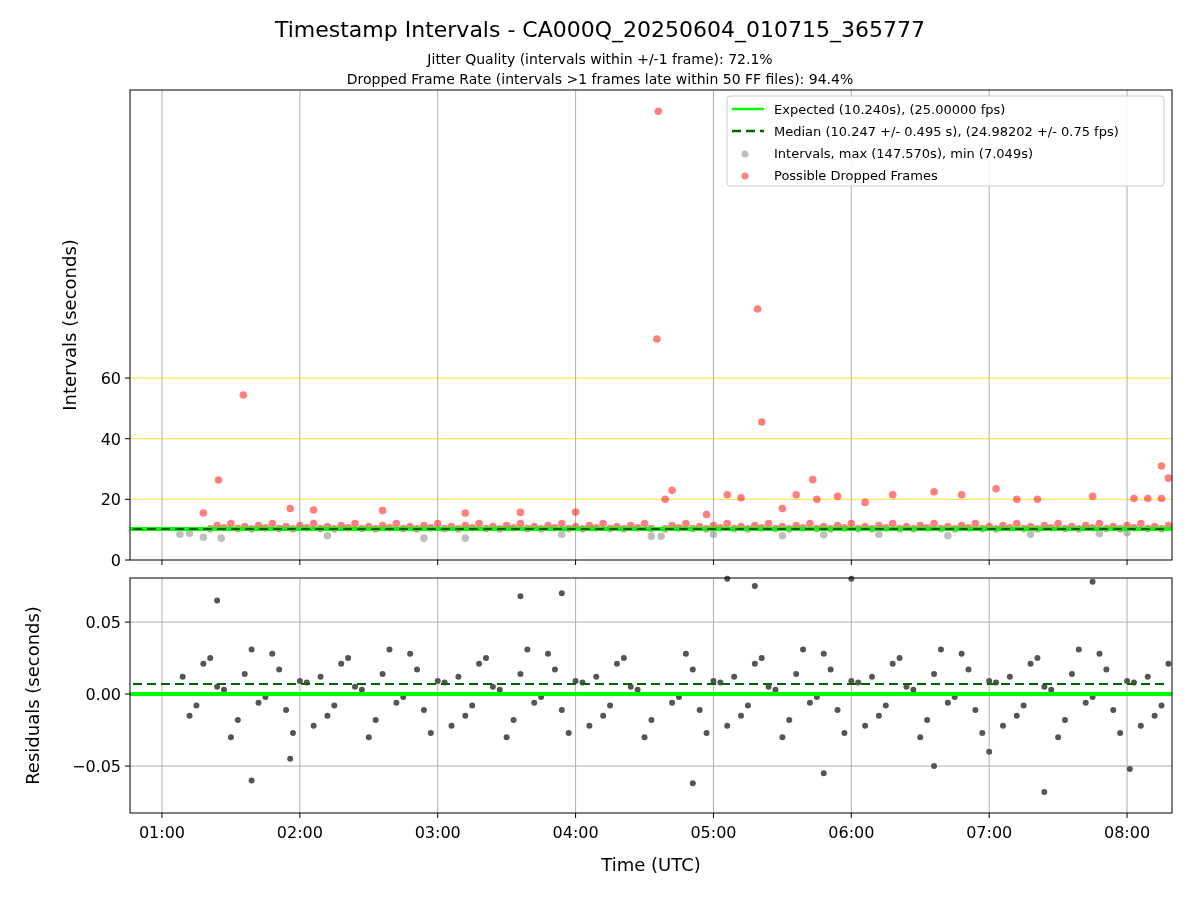  What do you see at coordinates (115, 560) in the screenshot?
I see `tick-label: 0` at bounding box center [115, 560].